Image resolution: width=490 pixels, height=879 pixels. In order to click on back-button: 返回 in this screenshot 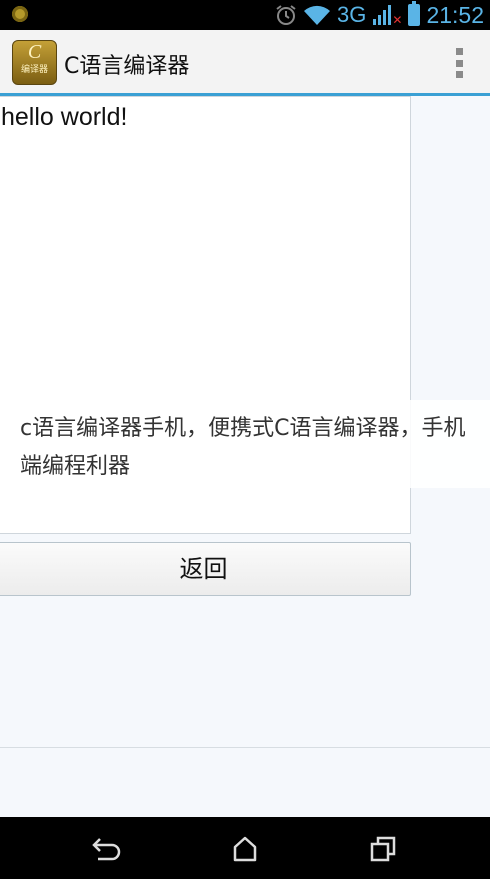, I will do `click(205, 569)`.